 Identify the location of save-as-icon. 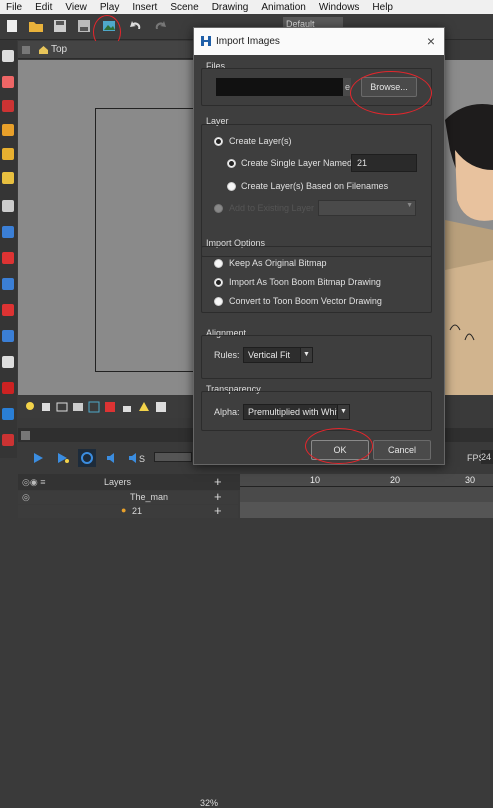
(84, 26).